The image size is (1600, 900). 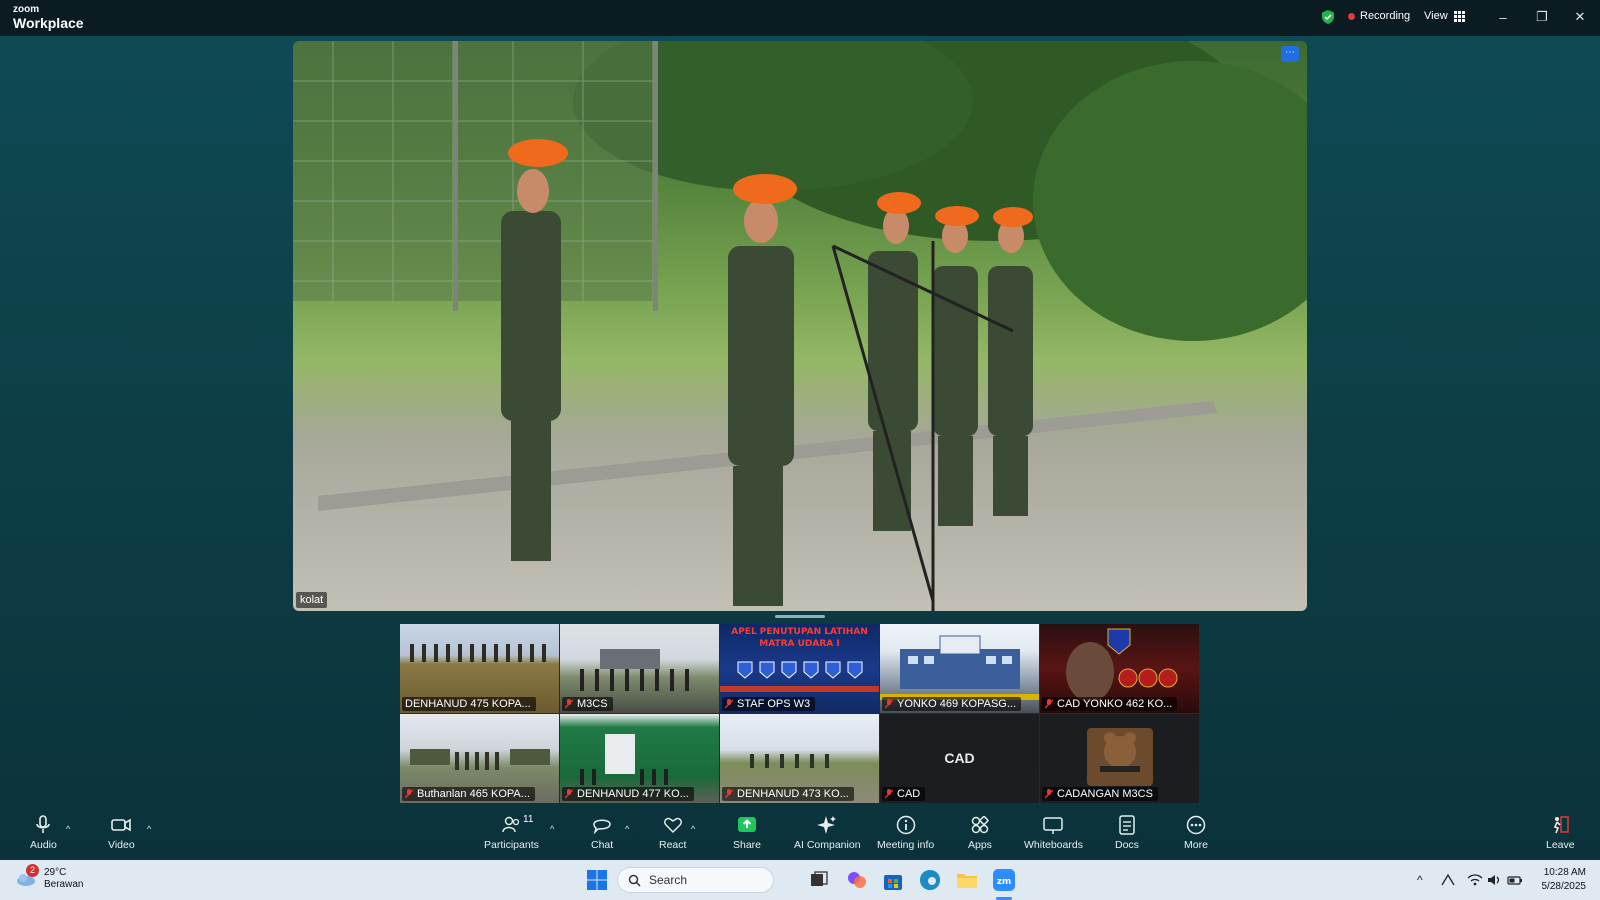 What do you see at coordinates (905, 832) in the screenshot?
I see `meeting-info-button: Meeting info` at bounding box center [905, 832].